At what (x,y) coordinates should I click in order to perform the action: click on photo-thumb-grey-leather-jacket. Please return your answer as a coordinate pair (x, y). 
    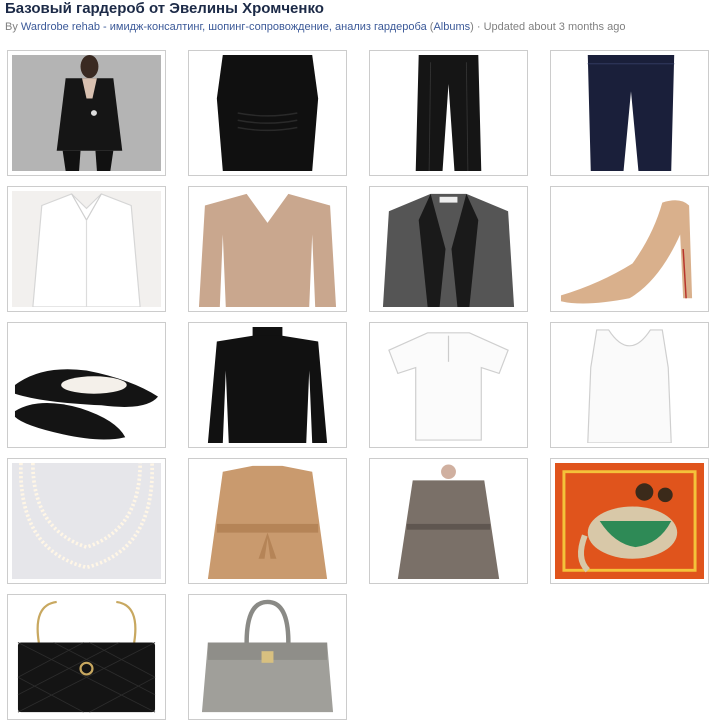
    Looking at the image, I should click on (448, 249).